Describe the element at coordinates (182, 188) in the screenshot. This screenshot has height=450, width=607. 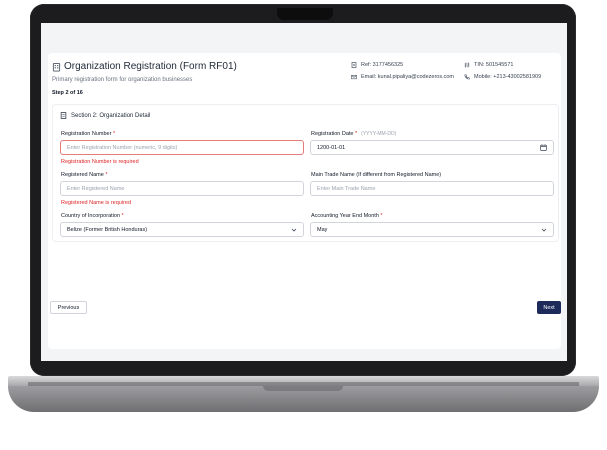
I see `registered-name-input: Enter Registered Name` at that location.